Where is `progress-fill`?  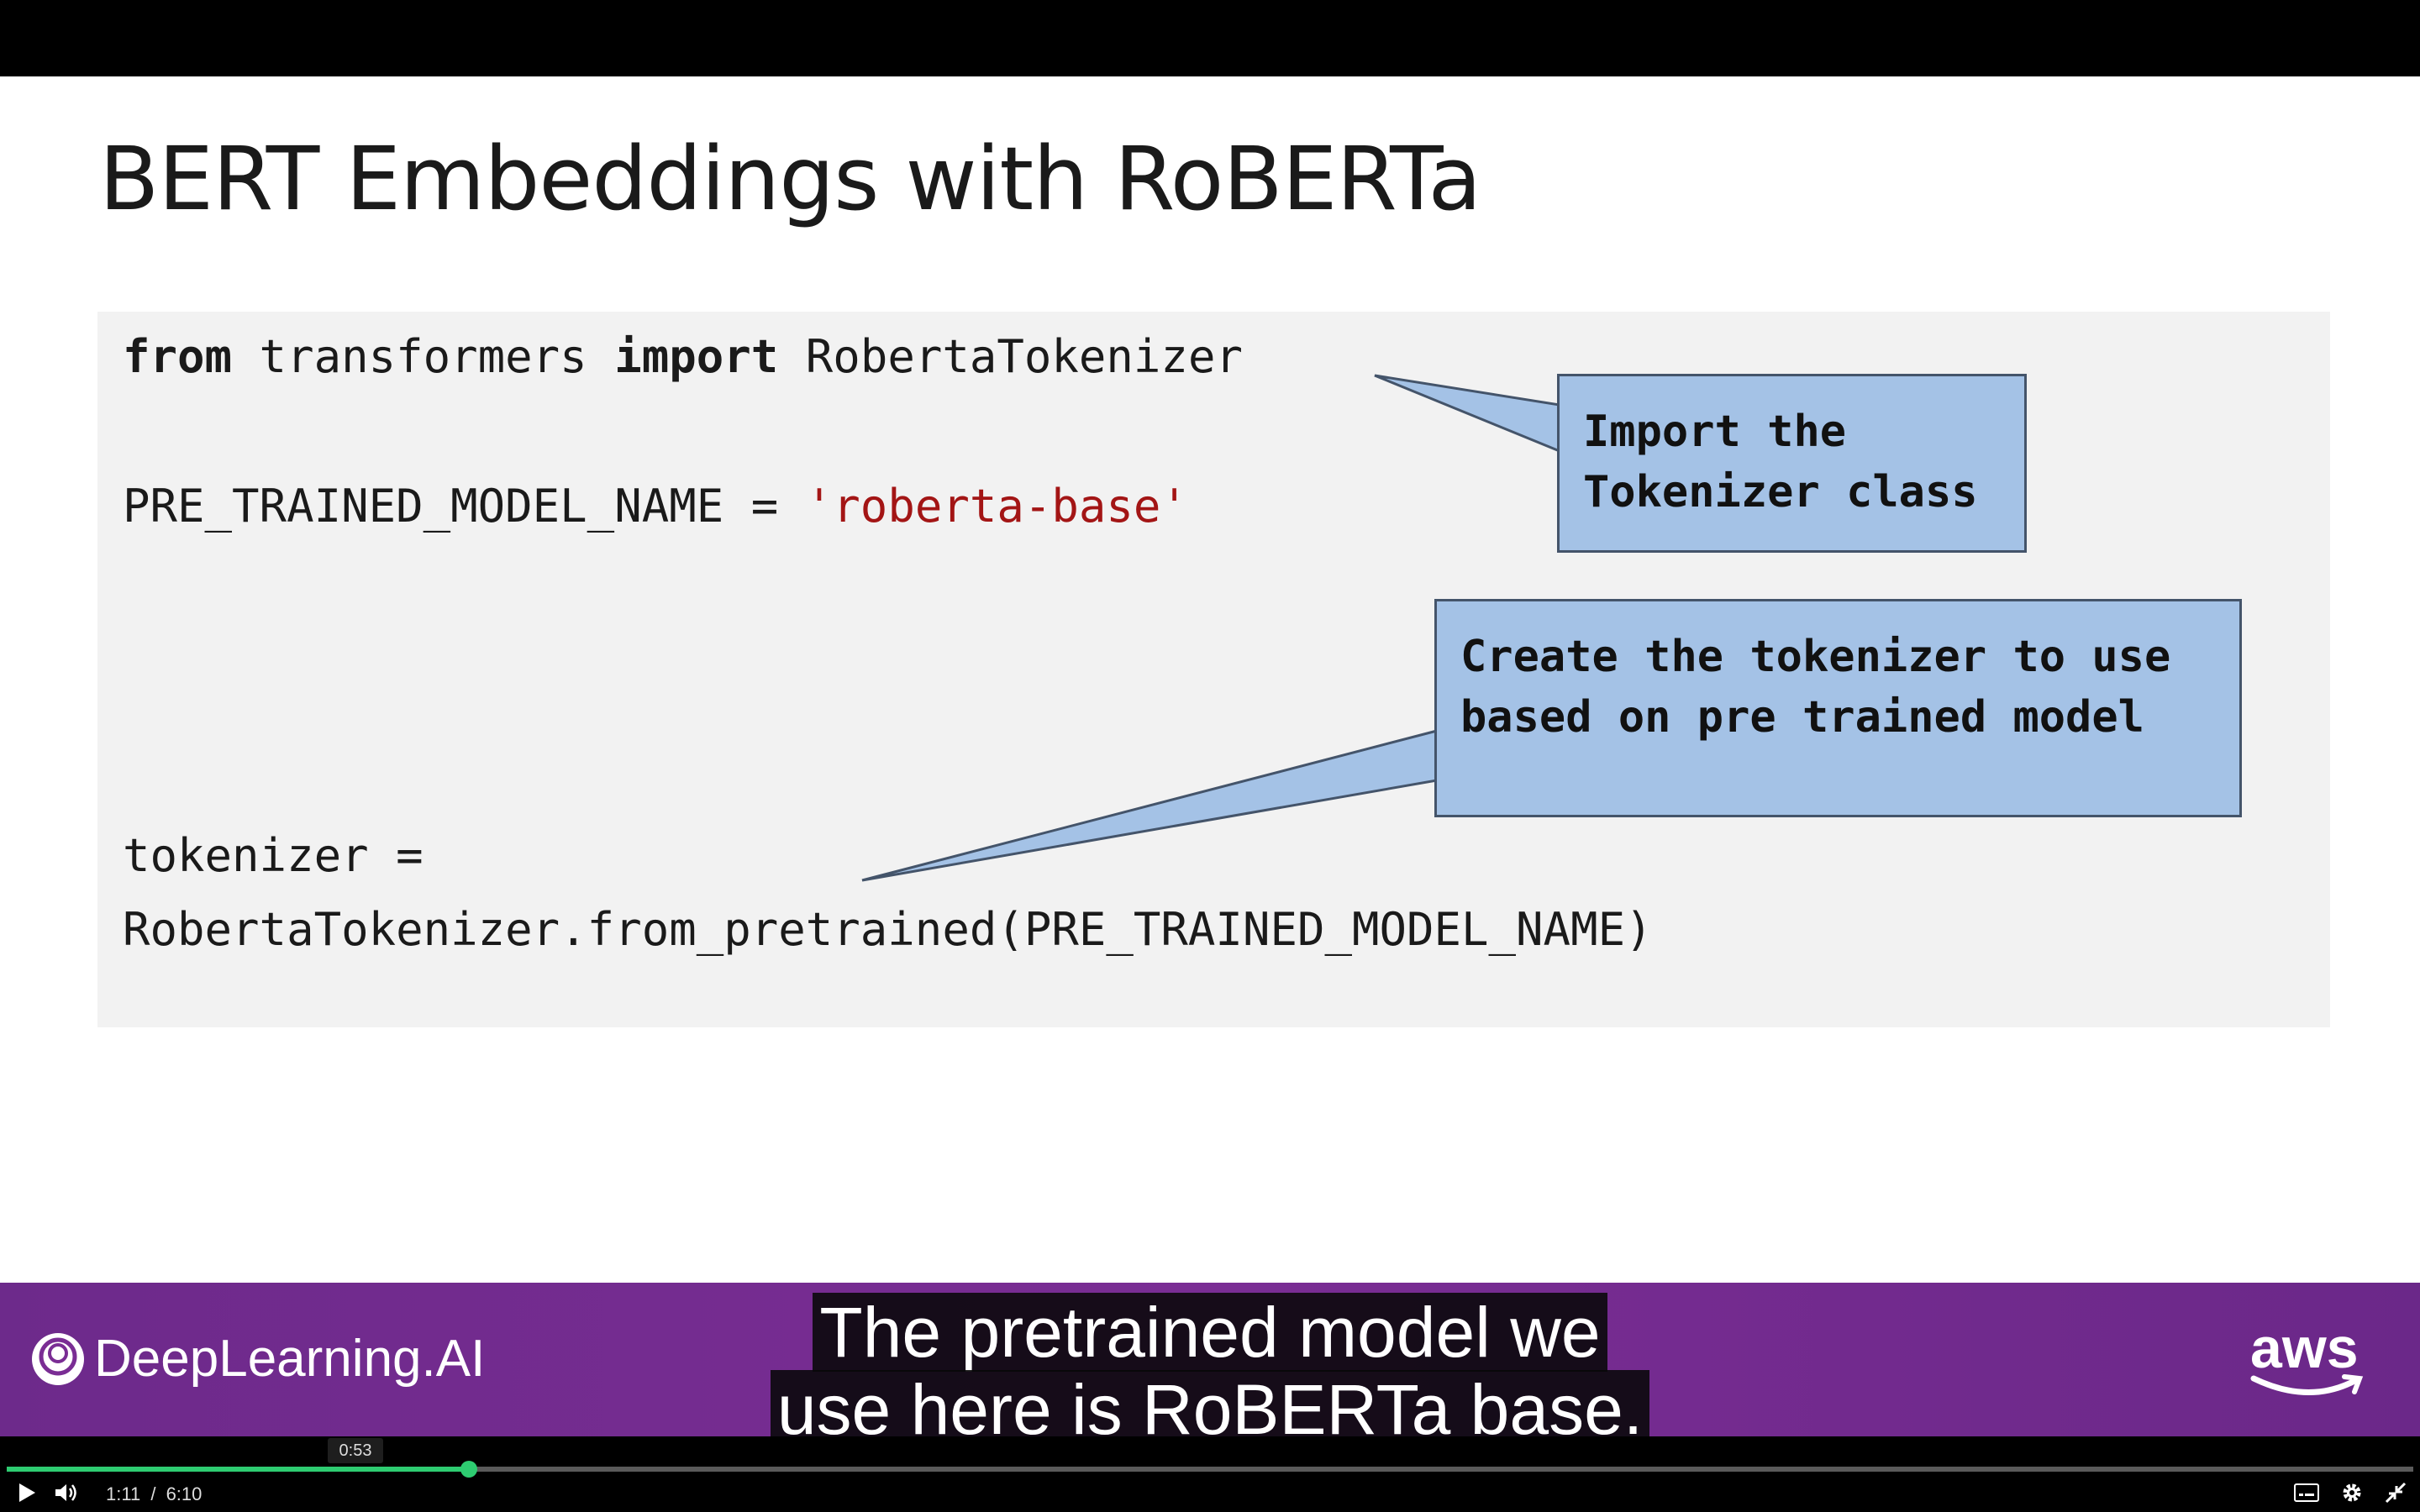
progress-fill is located at coordinates (238, 1469).